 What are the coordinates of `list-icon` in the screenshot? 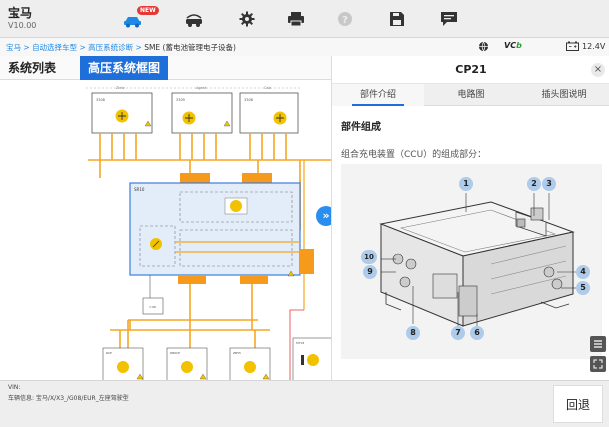 It's located at (598, 344).